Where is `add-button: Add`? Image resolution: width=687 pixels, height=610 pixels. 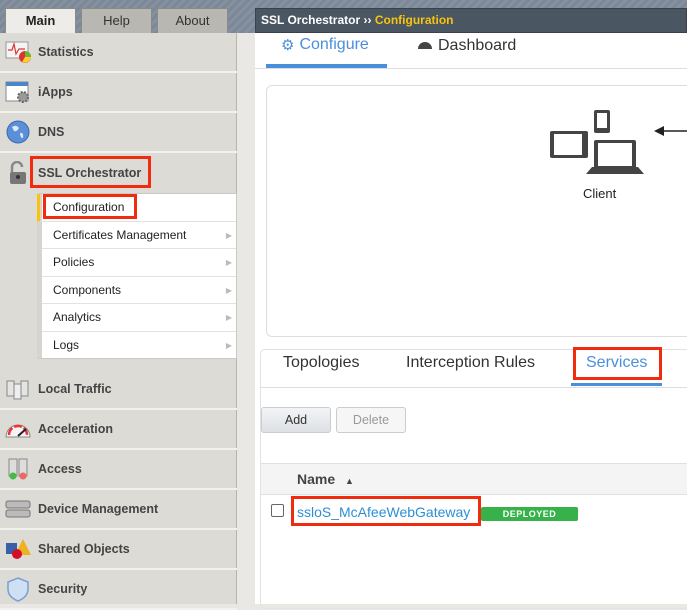 add-button: Add is located at coordinates (296, 420).